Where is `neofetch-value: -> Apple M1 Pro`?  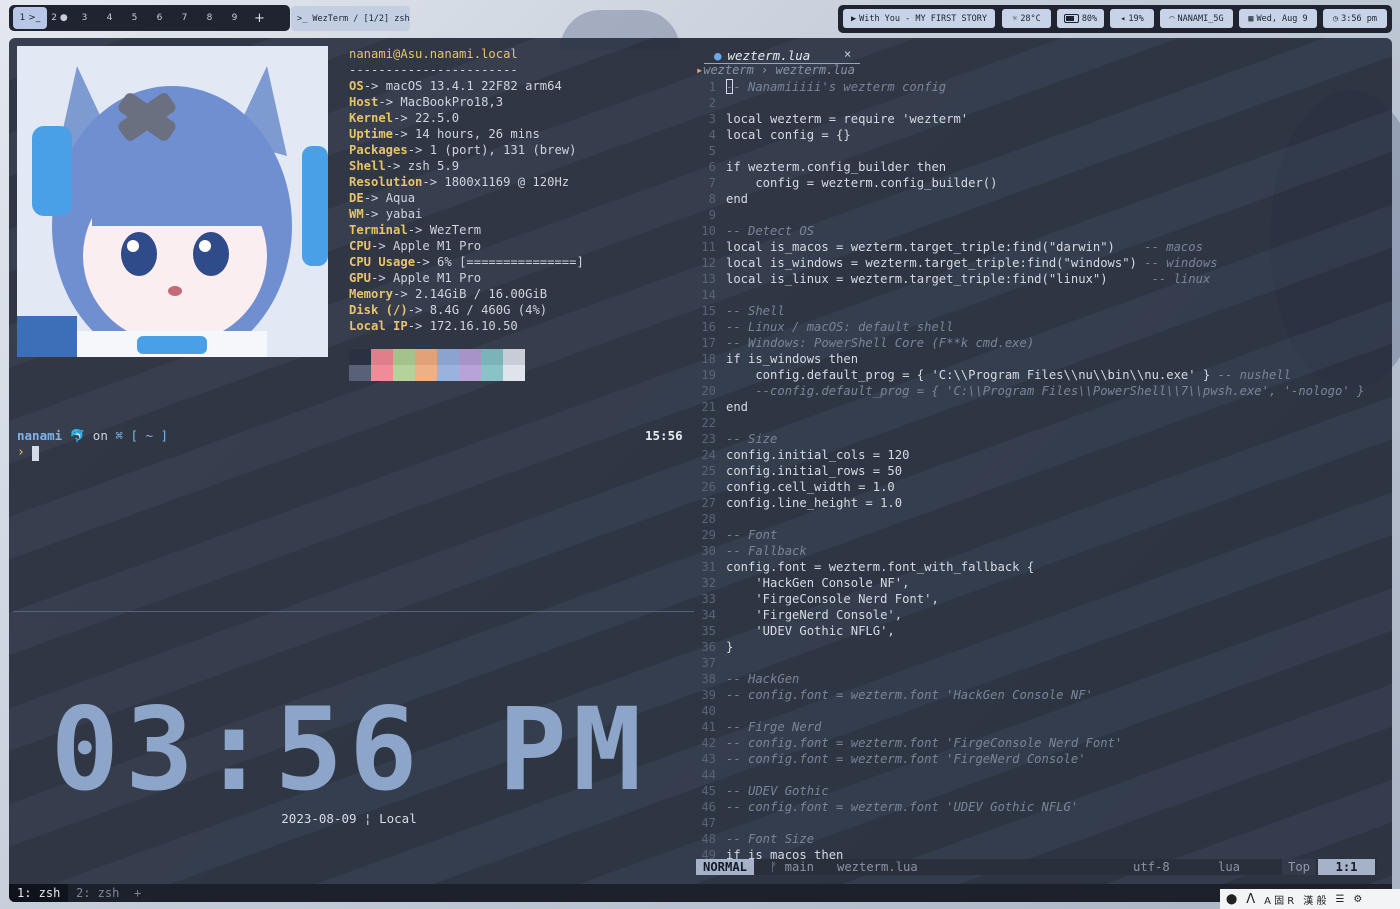
neofetch-value: -> Apple M1 Pro is located at coordinates (426, 278).